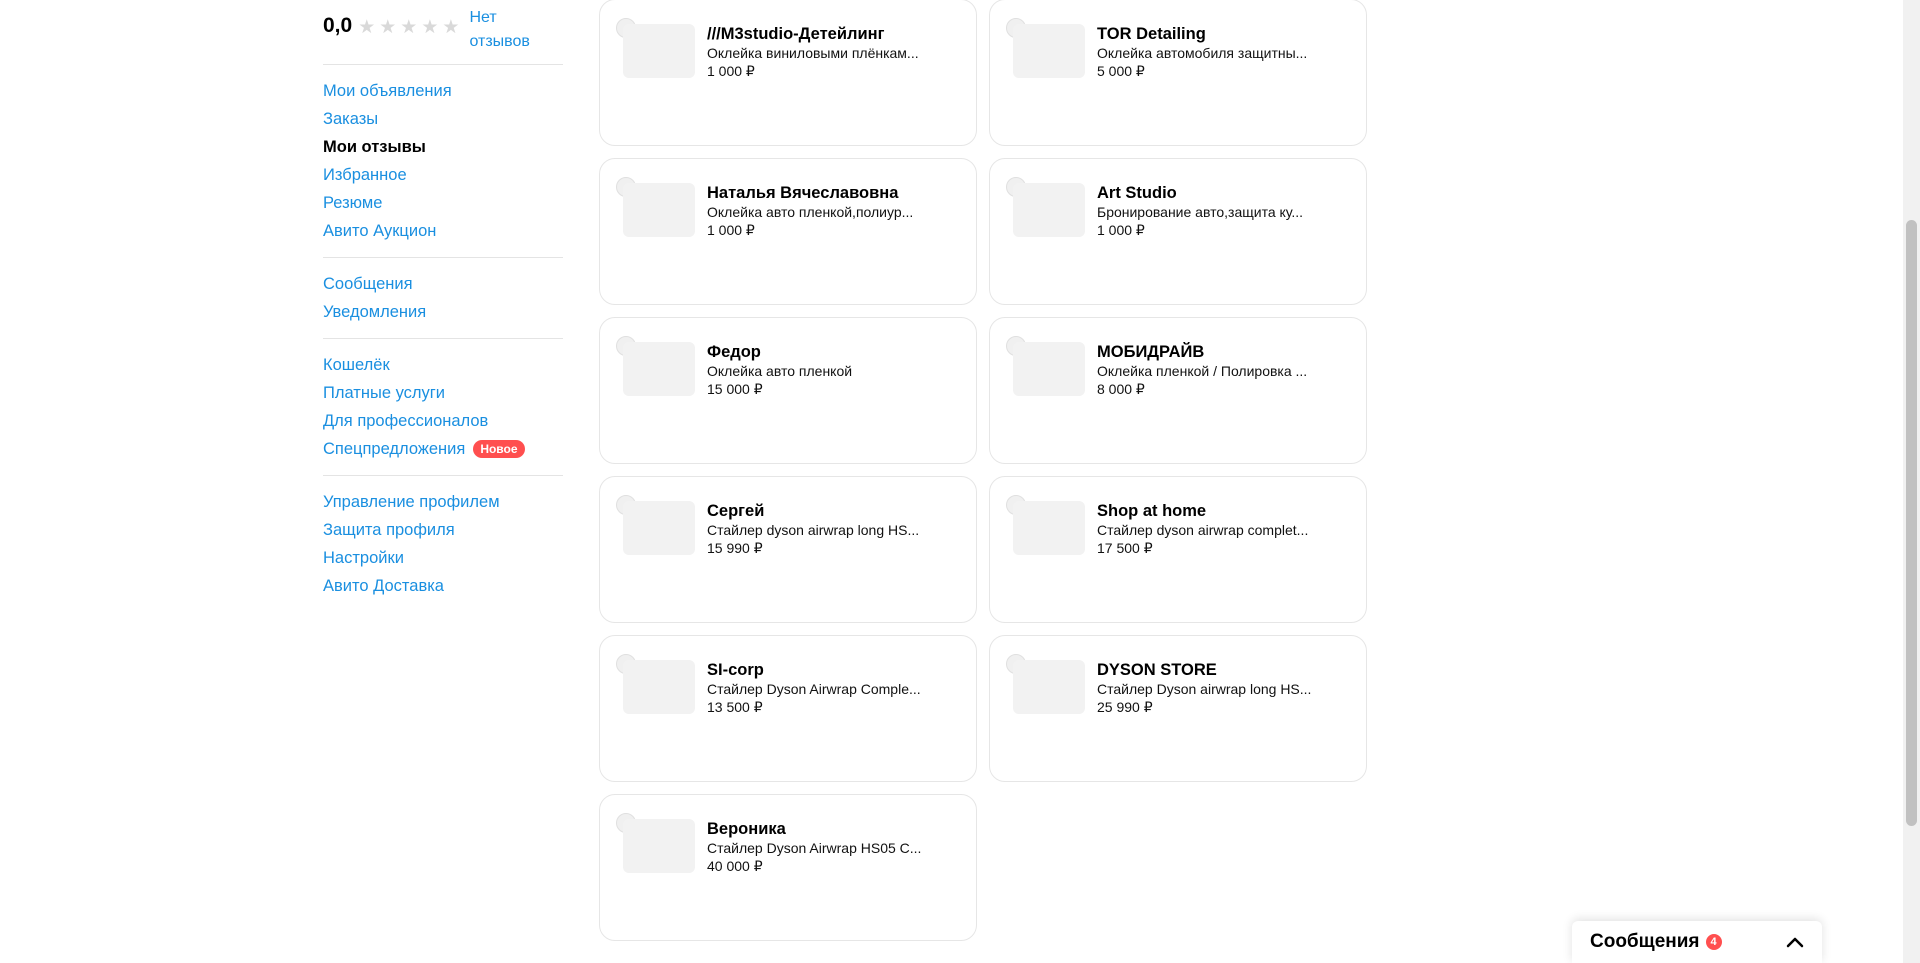 This screenshot has width=1920, height=963. Describe the element at coordinates (443, 421) in the screenshot. I see `nav-for-pros: Для профессионалов` at that location.